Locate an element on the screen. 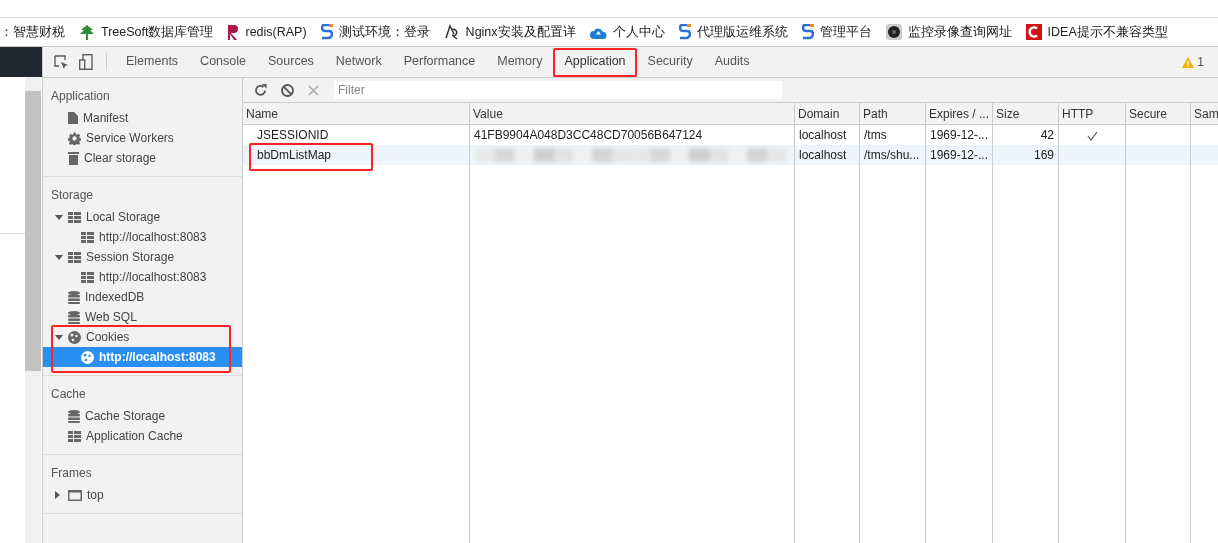 The image size is (1218, 543). devtools-tab: Elements is located at coordinates (152, 62).